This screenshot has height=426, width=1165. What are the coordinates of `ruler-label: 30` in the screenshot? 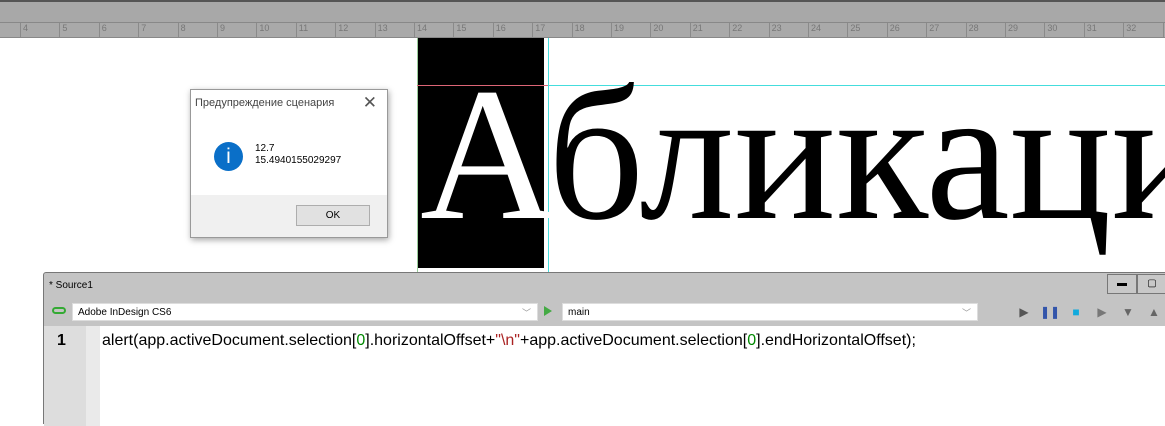 It's located at (1050, 30).